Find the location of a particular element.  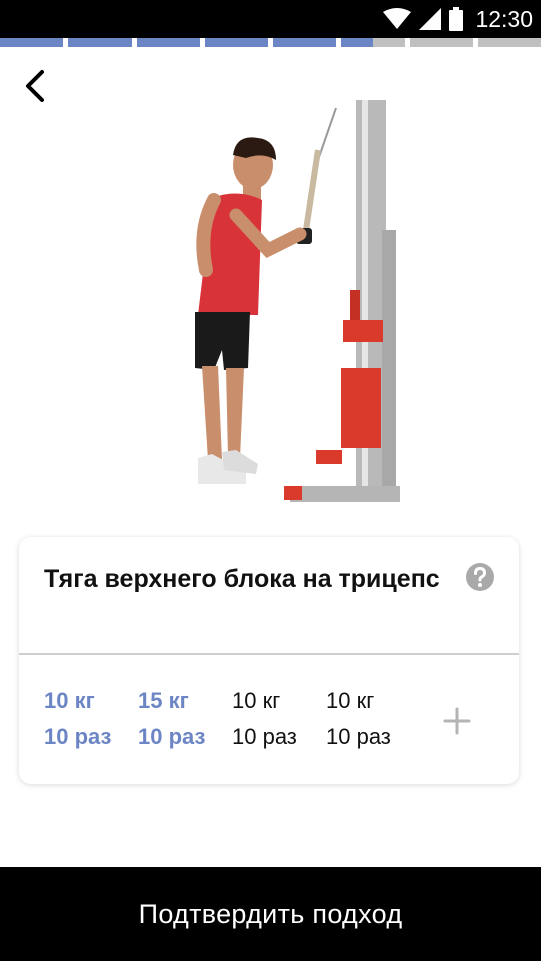

add-set-plus-icon is located at coordinates (457, 721).